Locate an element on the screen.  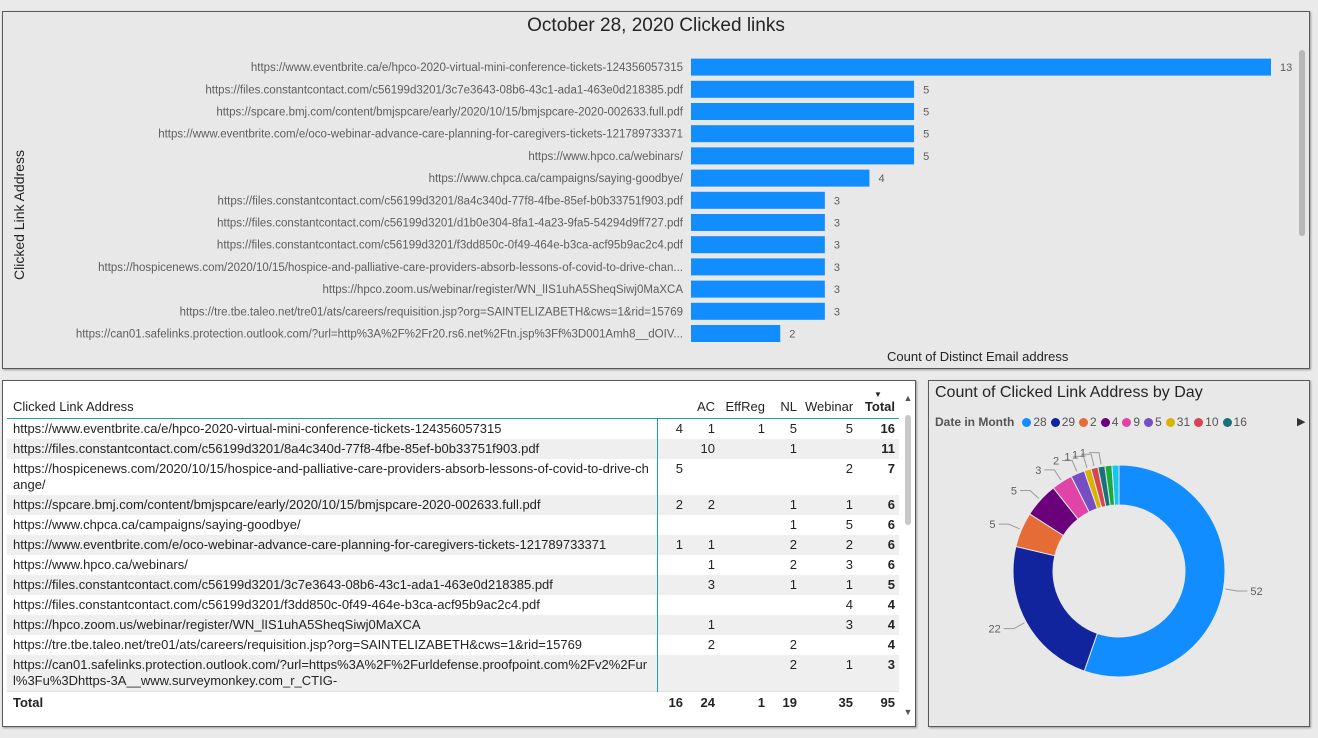
scroll-down-icon: ▼ is located at coordinates (908, 712).